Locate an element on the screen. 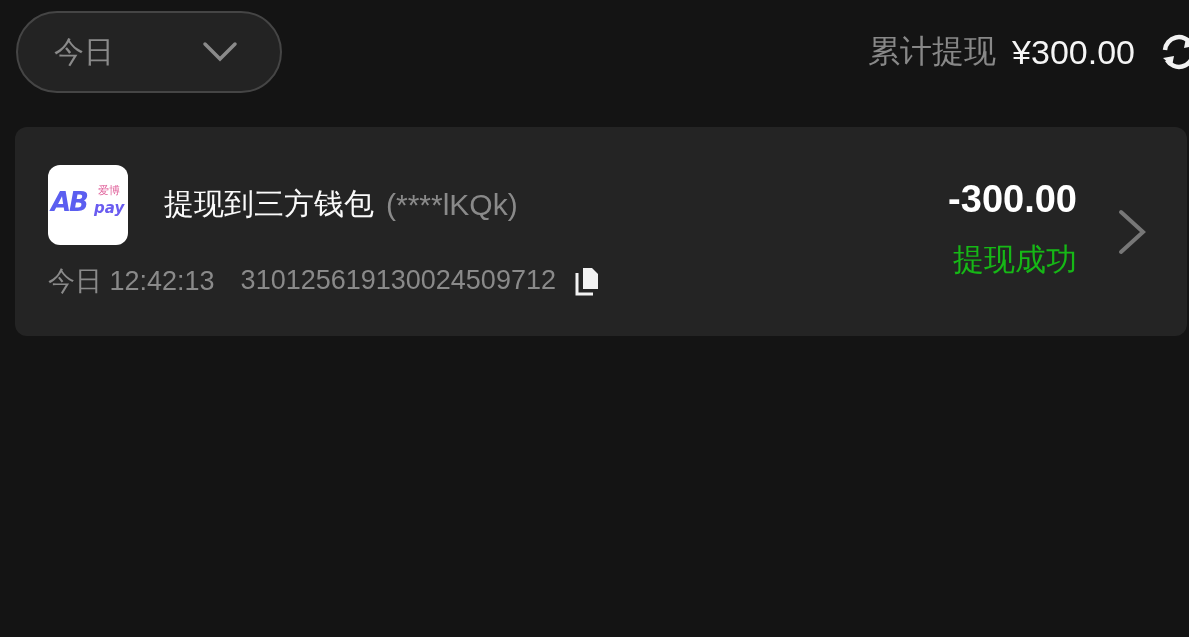 This screenshot has width=1189, height=637. chevron-down-icon is located at coordinates (220, 52).